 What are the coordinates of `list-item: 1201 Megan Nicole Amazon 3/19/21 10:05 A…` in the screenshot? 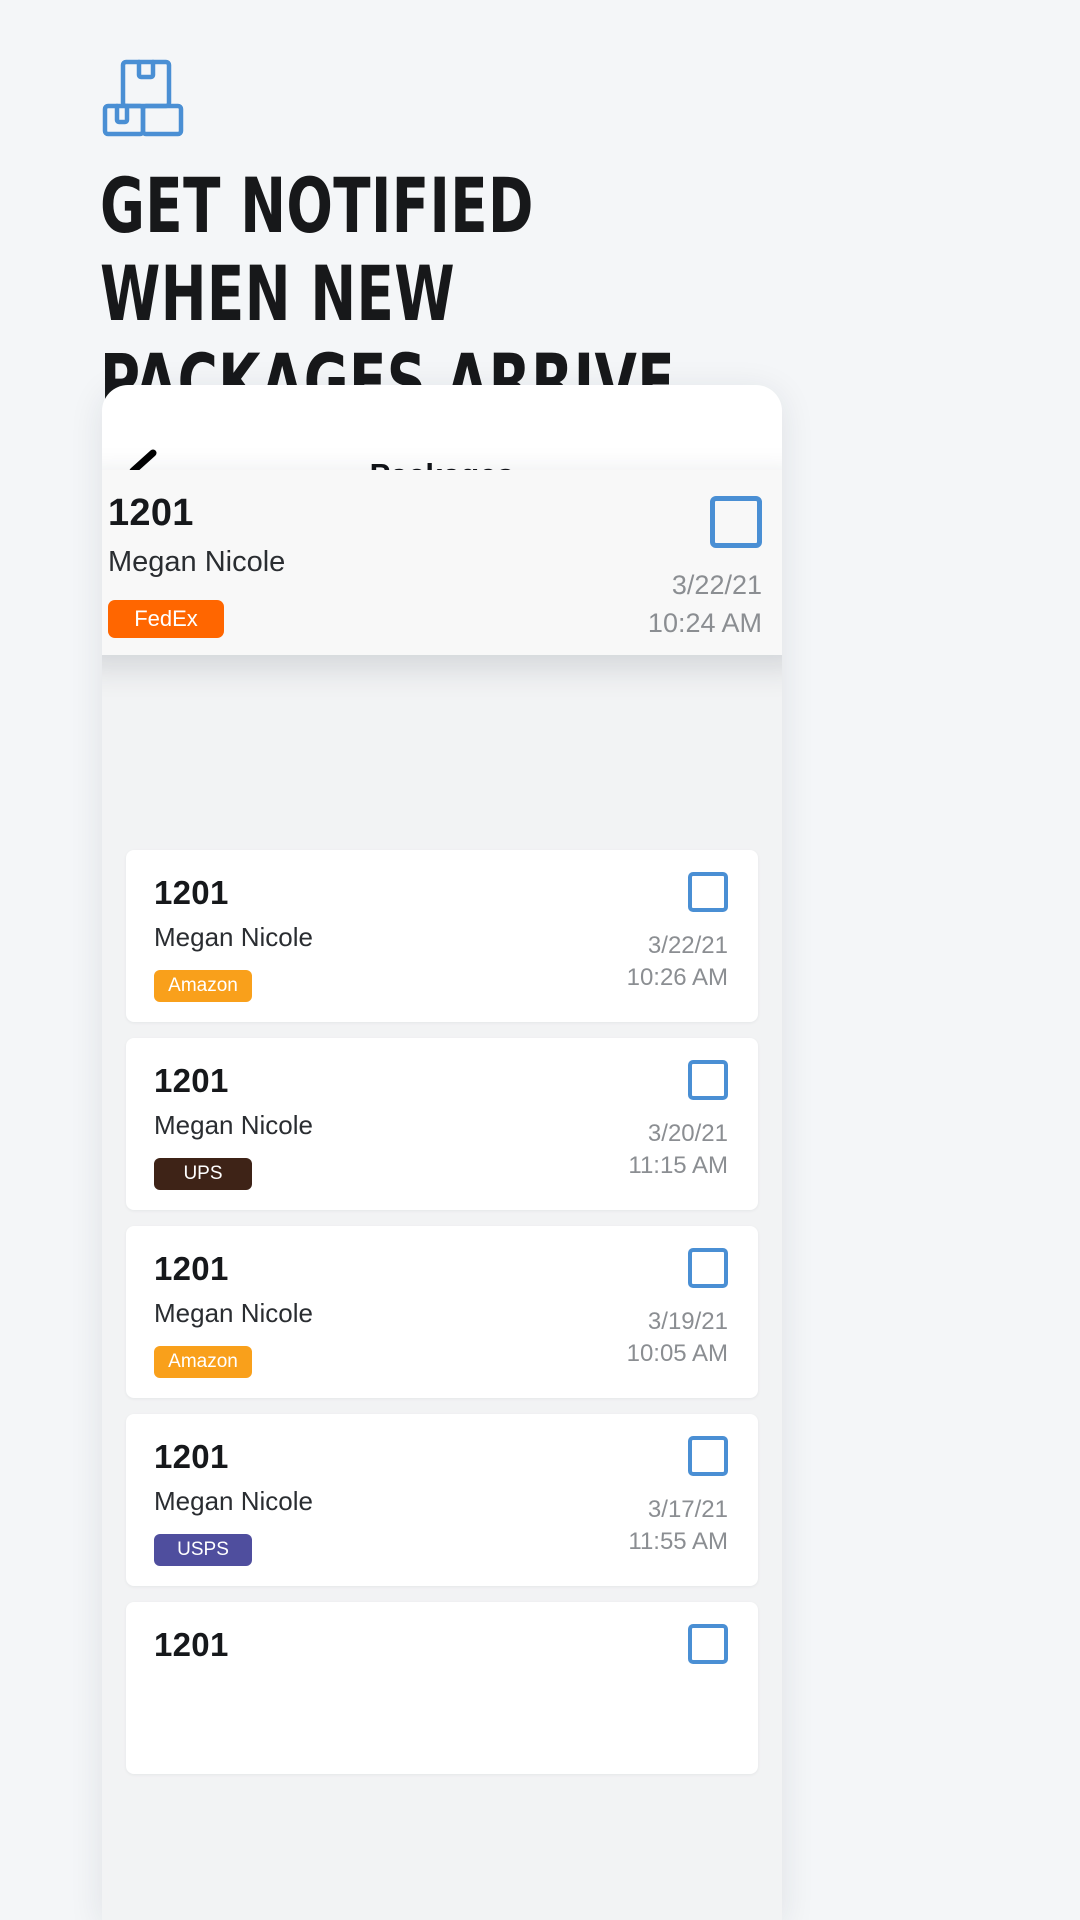 It's located at (442, 1312).